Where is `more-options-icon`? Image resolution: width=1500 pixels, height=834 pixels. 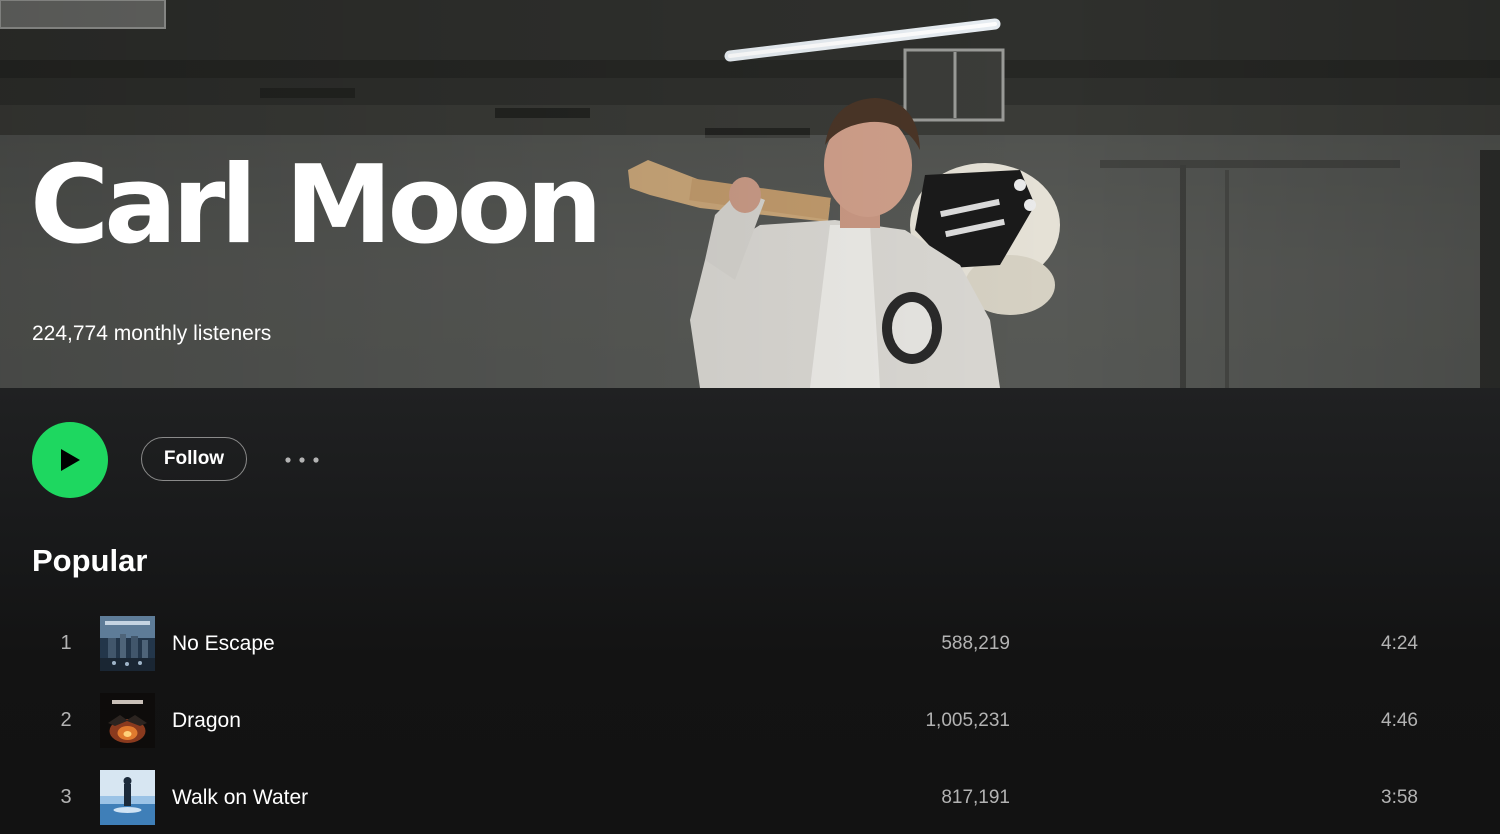 more-options-icon is located at coordinates (302, 460).